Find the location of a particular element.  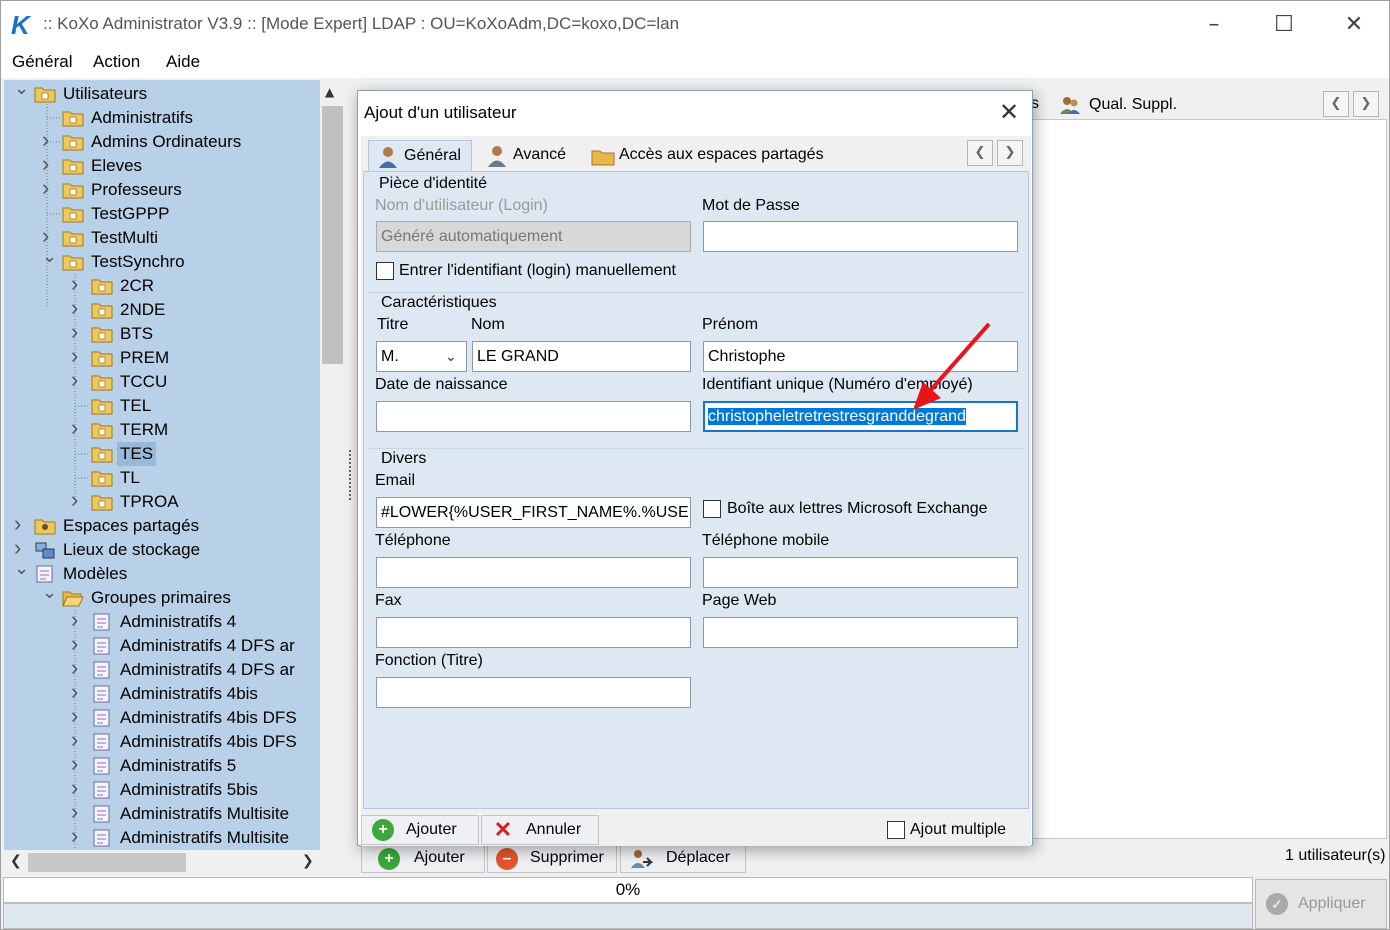

title-select-value: M. is located at coordinates (390, 356).